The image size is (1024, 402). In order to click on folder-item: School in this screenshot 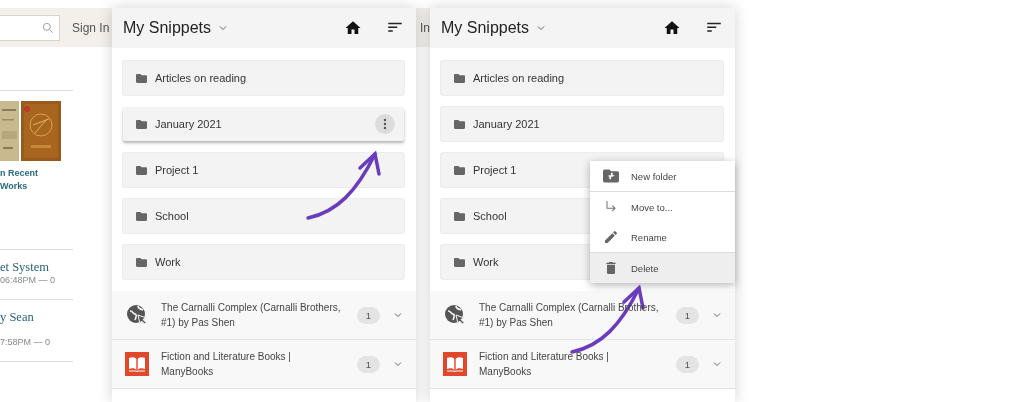, I will do `click(263, 216)`.